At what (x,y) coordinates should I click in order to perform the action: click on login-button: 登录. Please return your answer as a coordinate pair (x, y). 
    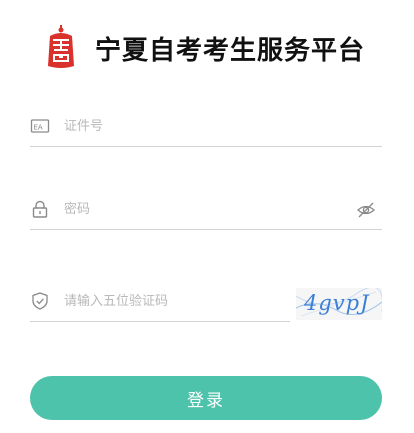
    Looking at the image, I should click on (206, 398).